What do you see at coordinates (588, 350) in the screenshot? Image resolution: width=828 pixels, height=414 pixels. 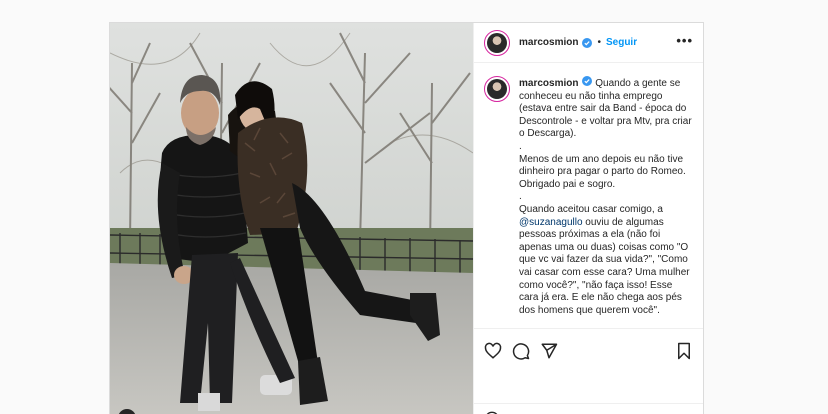 I see `action-bar` at bounding box center [588, 350].